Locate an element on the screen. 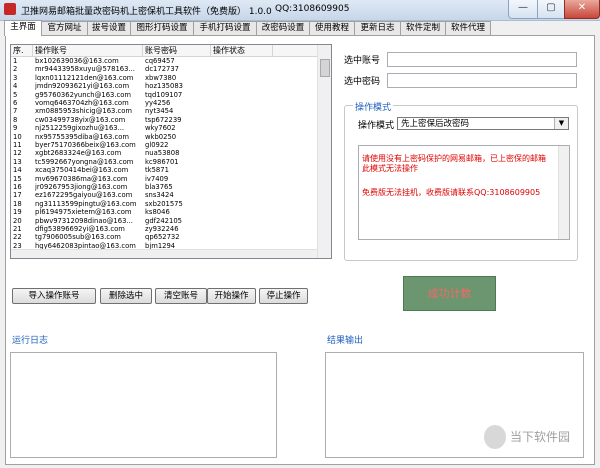  table-row: 20 pbwv97312098dinao@163... gdf242105 is located at coordinates (164, 221).